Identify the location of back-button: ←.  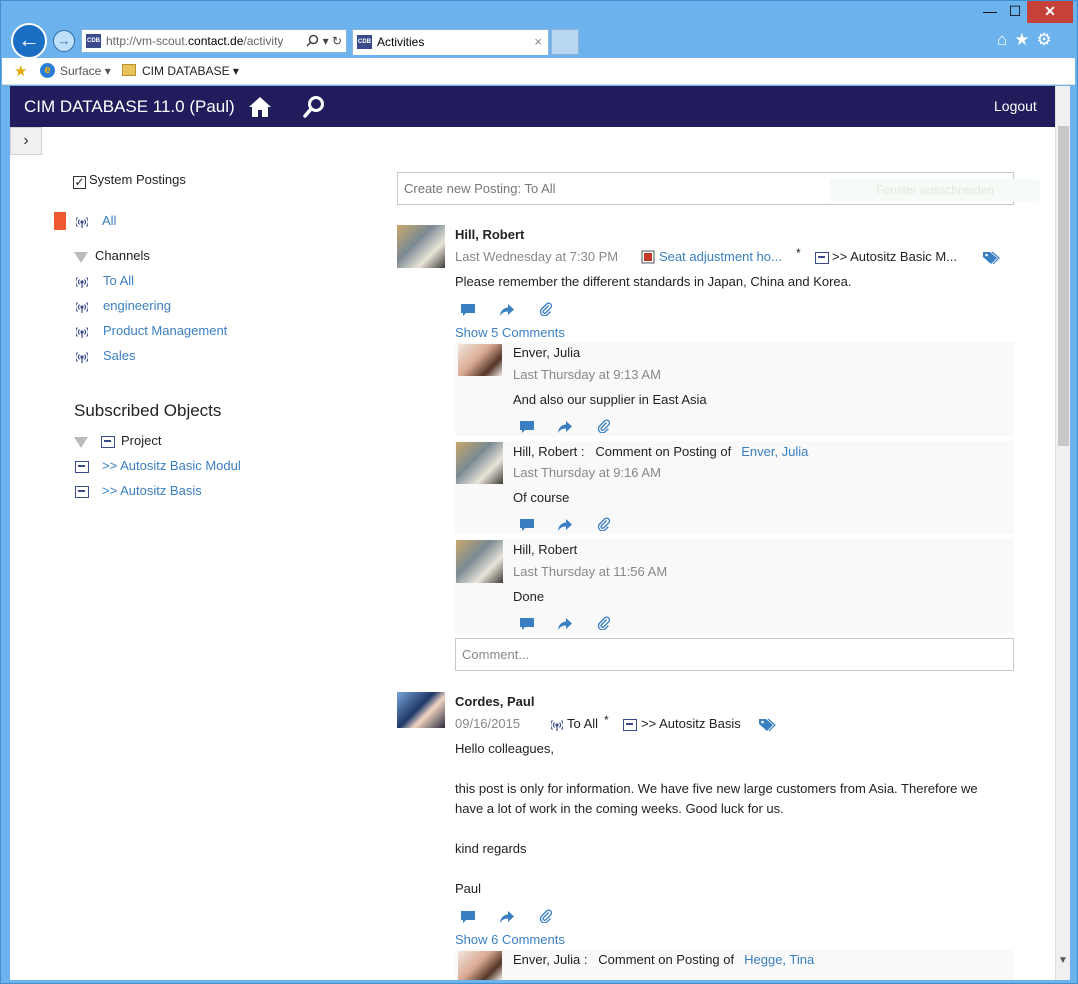
(29, 41).